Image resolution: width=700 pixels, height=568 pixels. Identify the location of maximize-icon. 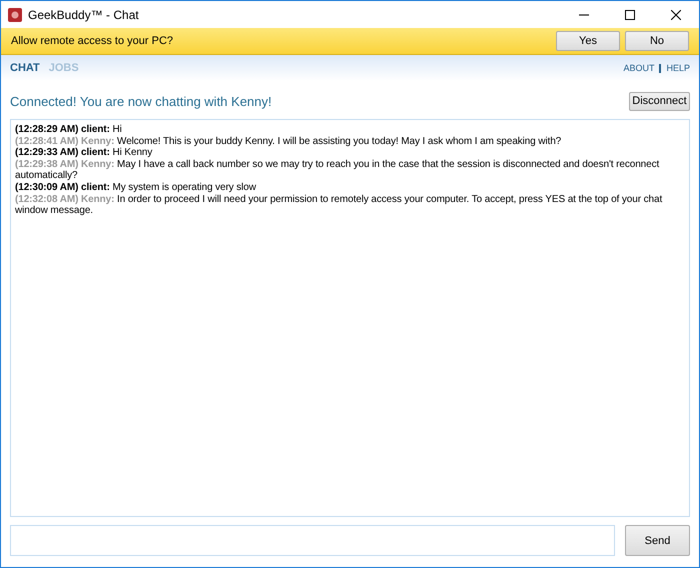
(630, 15).